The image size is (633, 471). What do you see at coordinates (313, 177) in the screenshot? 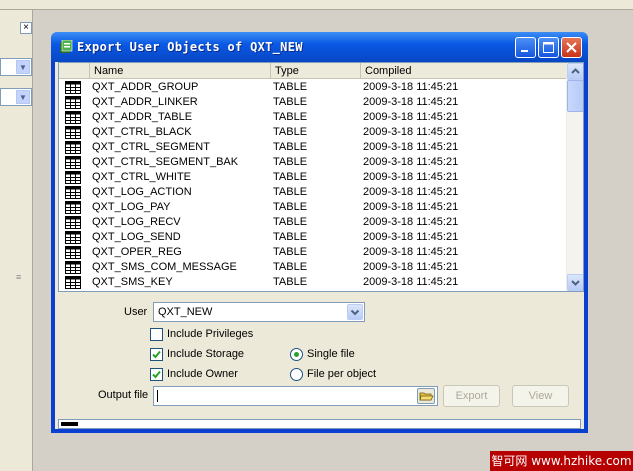
I see `table-row: QXT_CTRL_WHITE TABLE 2009-3-18 11:45:21` at bounding box center [313, 177].